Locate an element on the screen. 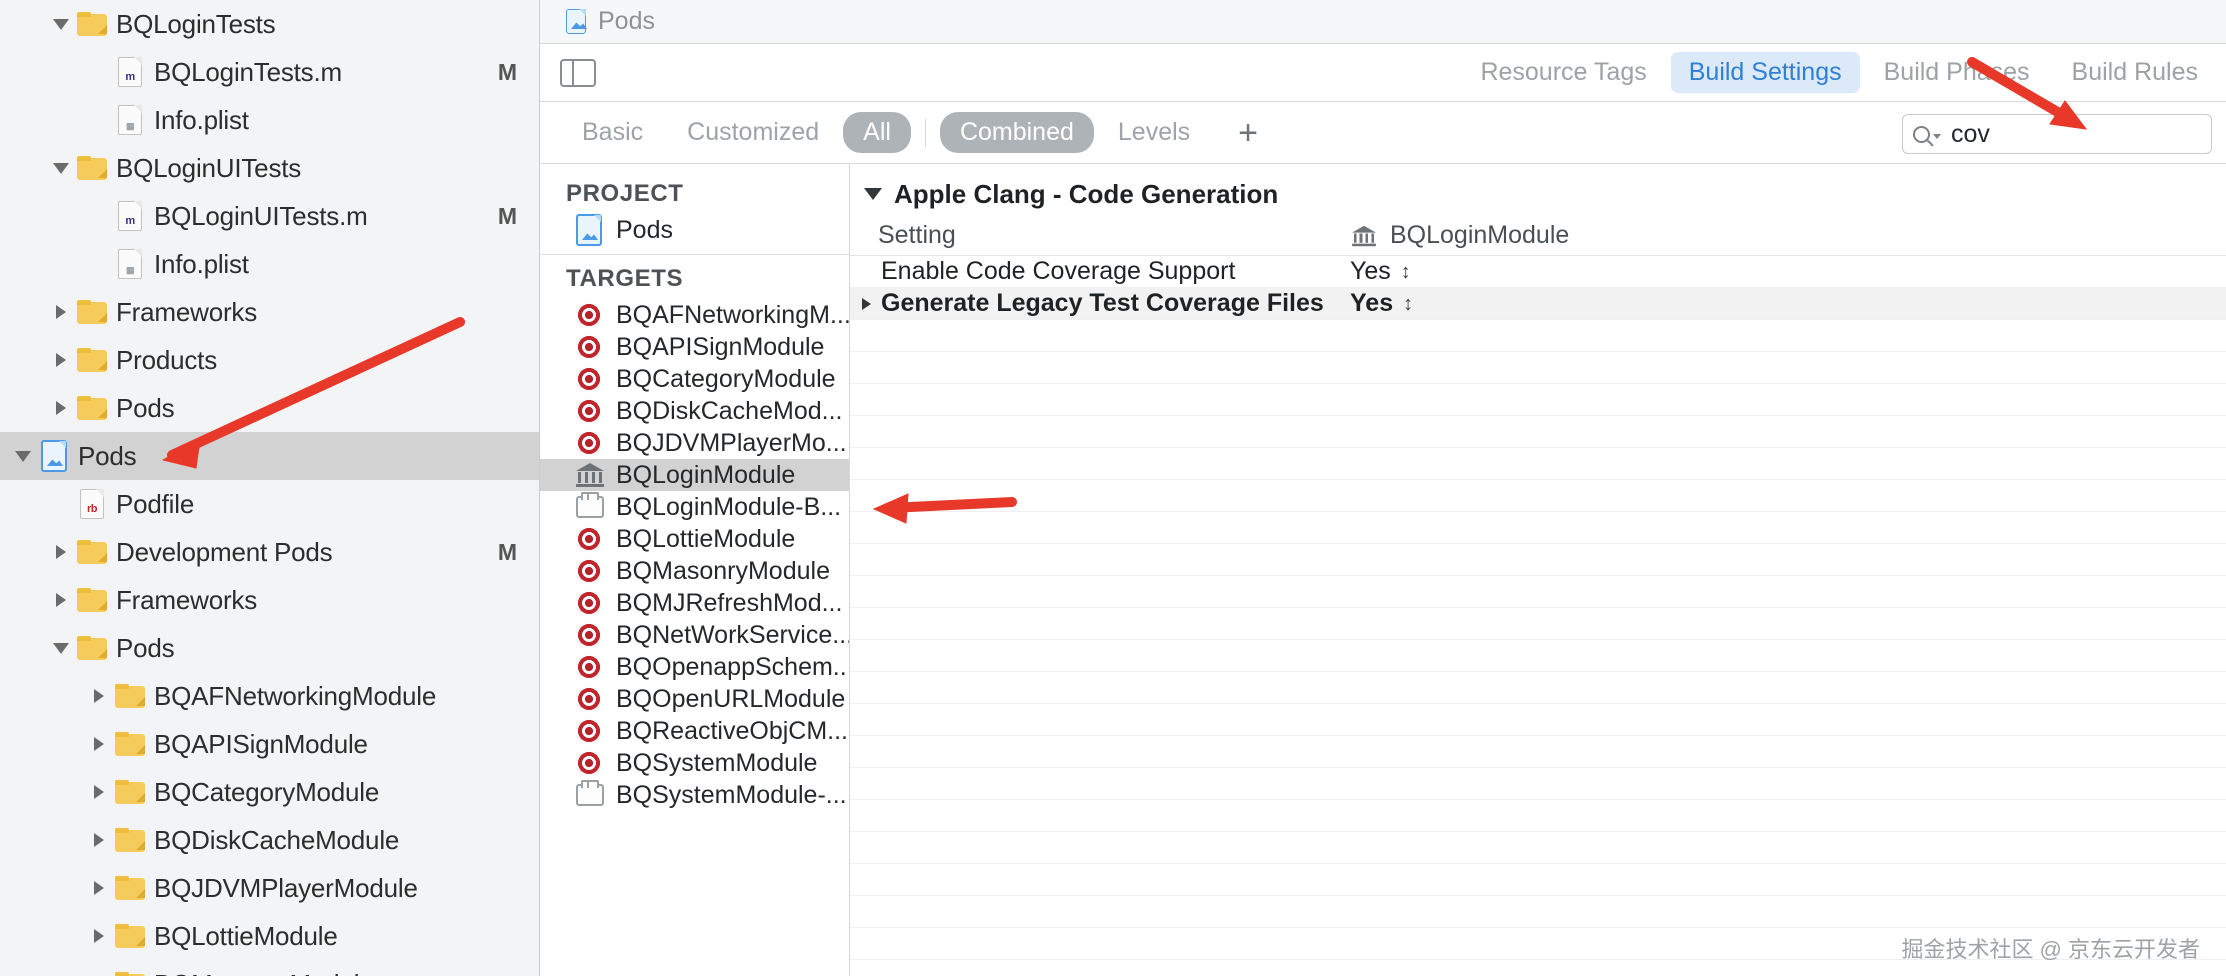  navigator-row: BQLoginUITests is located at coordinates (269, 168).